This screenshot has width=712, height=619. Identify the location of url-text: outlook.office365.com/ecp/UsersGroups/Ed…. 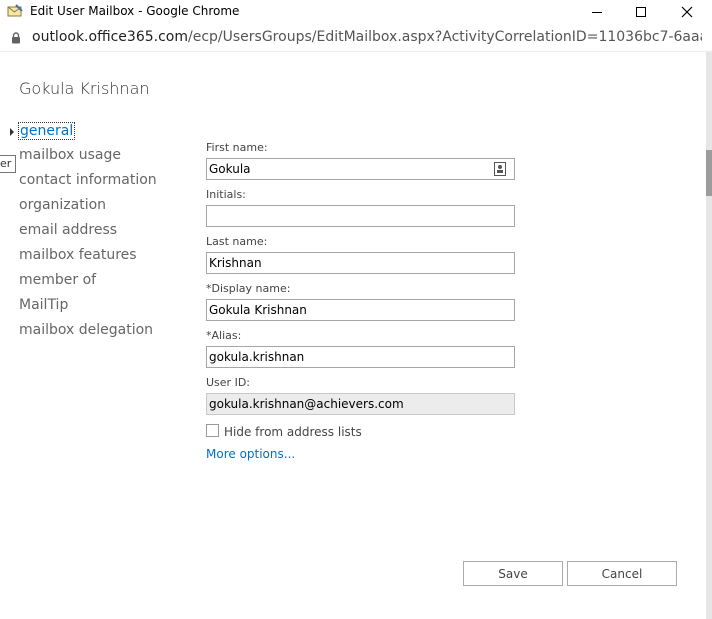
(367, 37).